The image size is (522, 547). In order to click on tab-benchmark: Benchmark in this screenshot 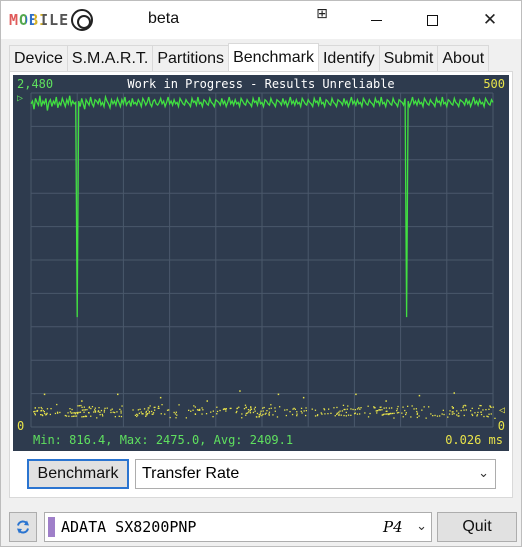, I will do `click(273, 57)`.